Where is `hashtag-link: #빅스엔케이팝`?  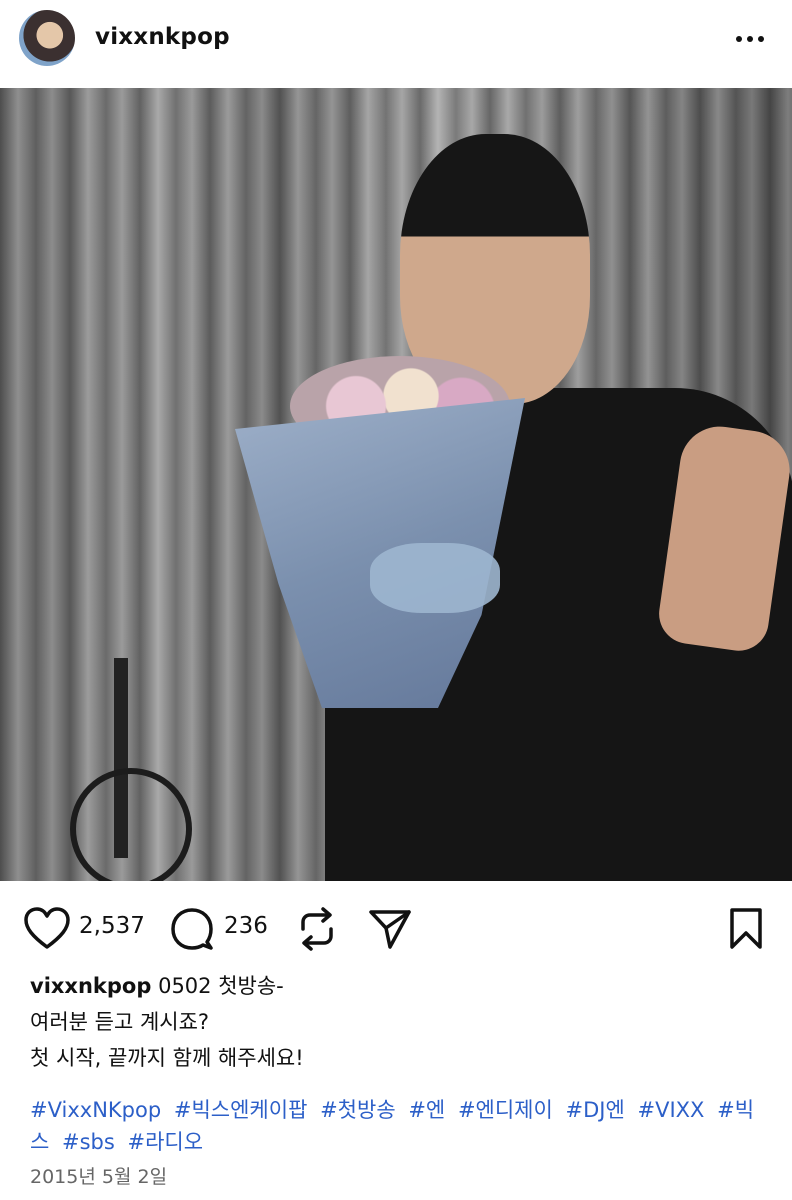 hashtag-link: #빅스엔케이팝 is located at coordinates (241, 1110).